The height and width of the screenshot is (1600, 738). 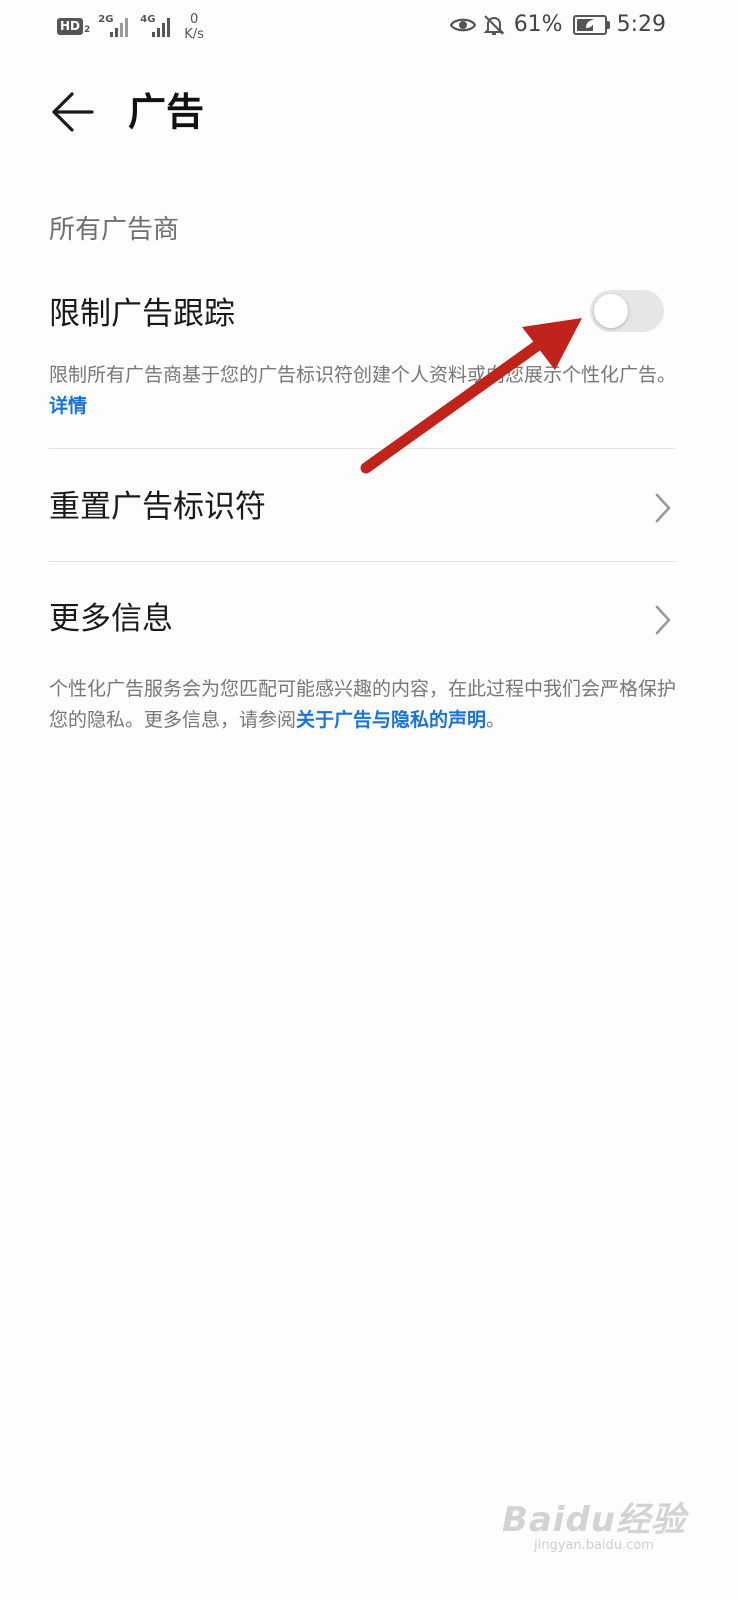 What do you see at coordinates (611, 311) in the screenshot?
I see `toggle-knob` at bounding box center [611, 311].